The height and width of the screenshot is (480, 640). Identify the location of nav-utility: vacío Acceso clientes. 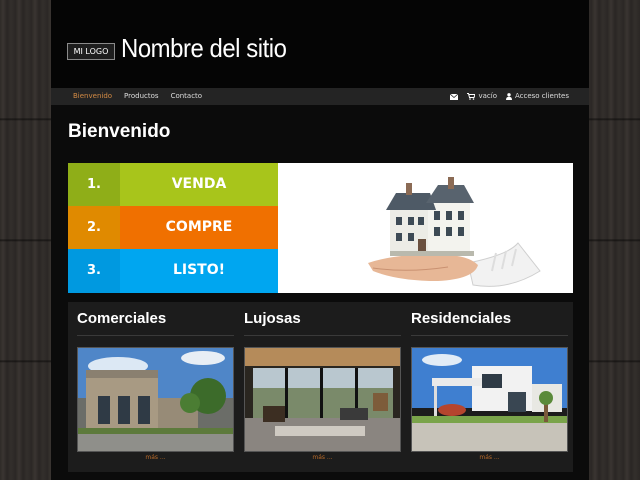
(509, 96).